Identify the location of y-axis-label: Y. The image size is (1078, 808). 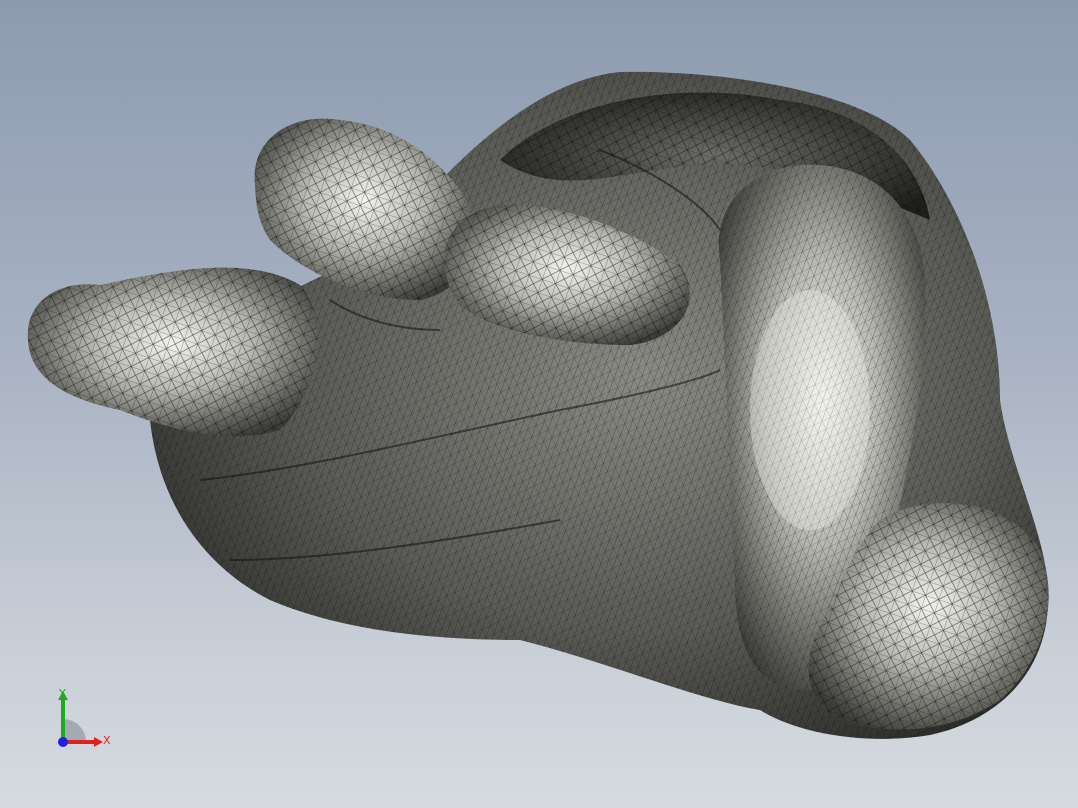
(62, 693).